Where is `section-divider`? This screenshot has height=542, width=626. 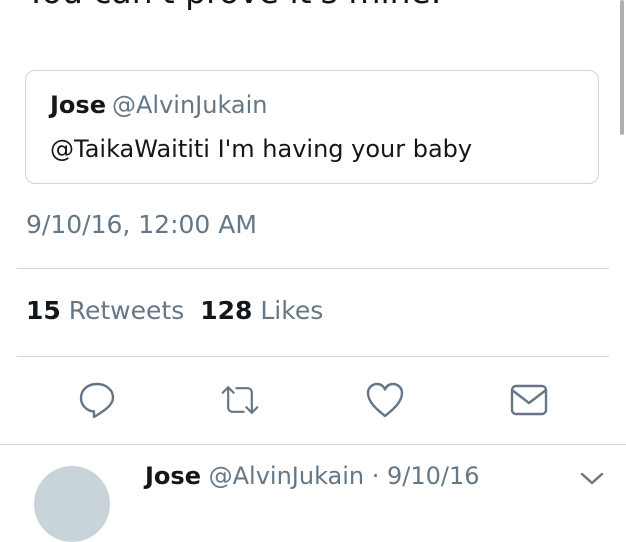
section-divider is located at coordinates (313, 444).